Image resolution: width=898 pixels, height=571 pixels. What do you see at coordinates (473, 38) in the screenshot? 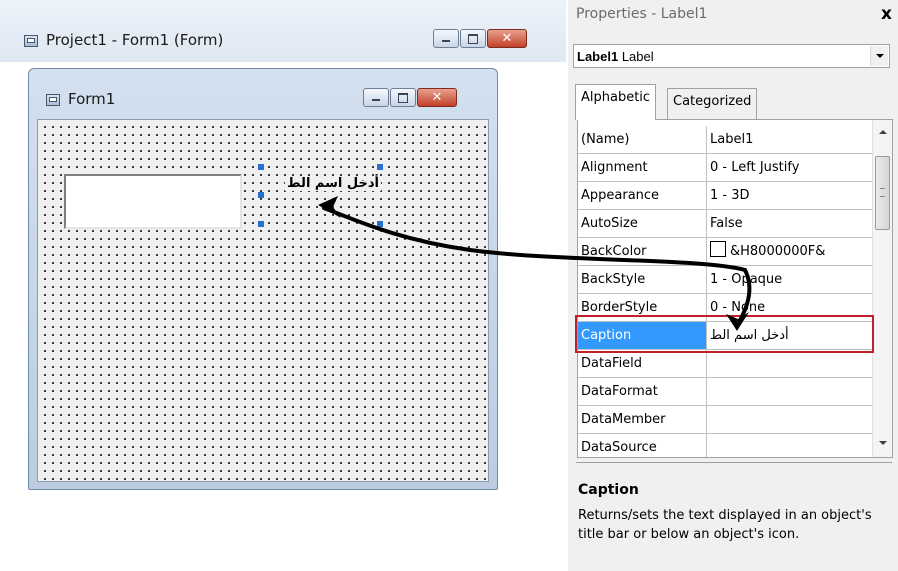
I see `maximize-button` at bounding box center [473, 38].